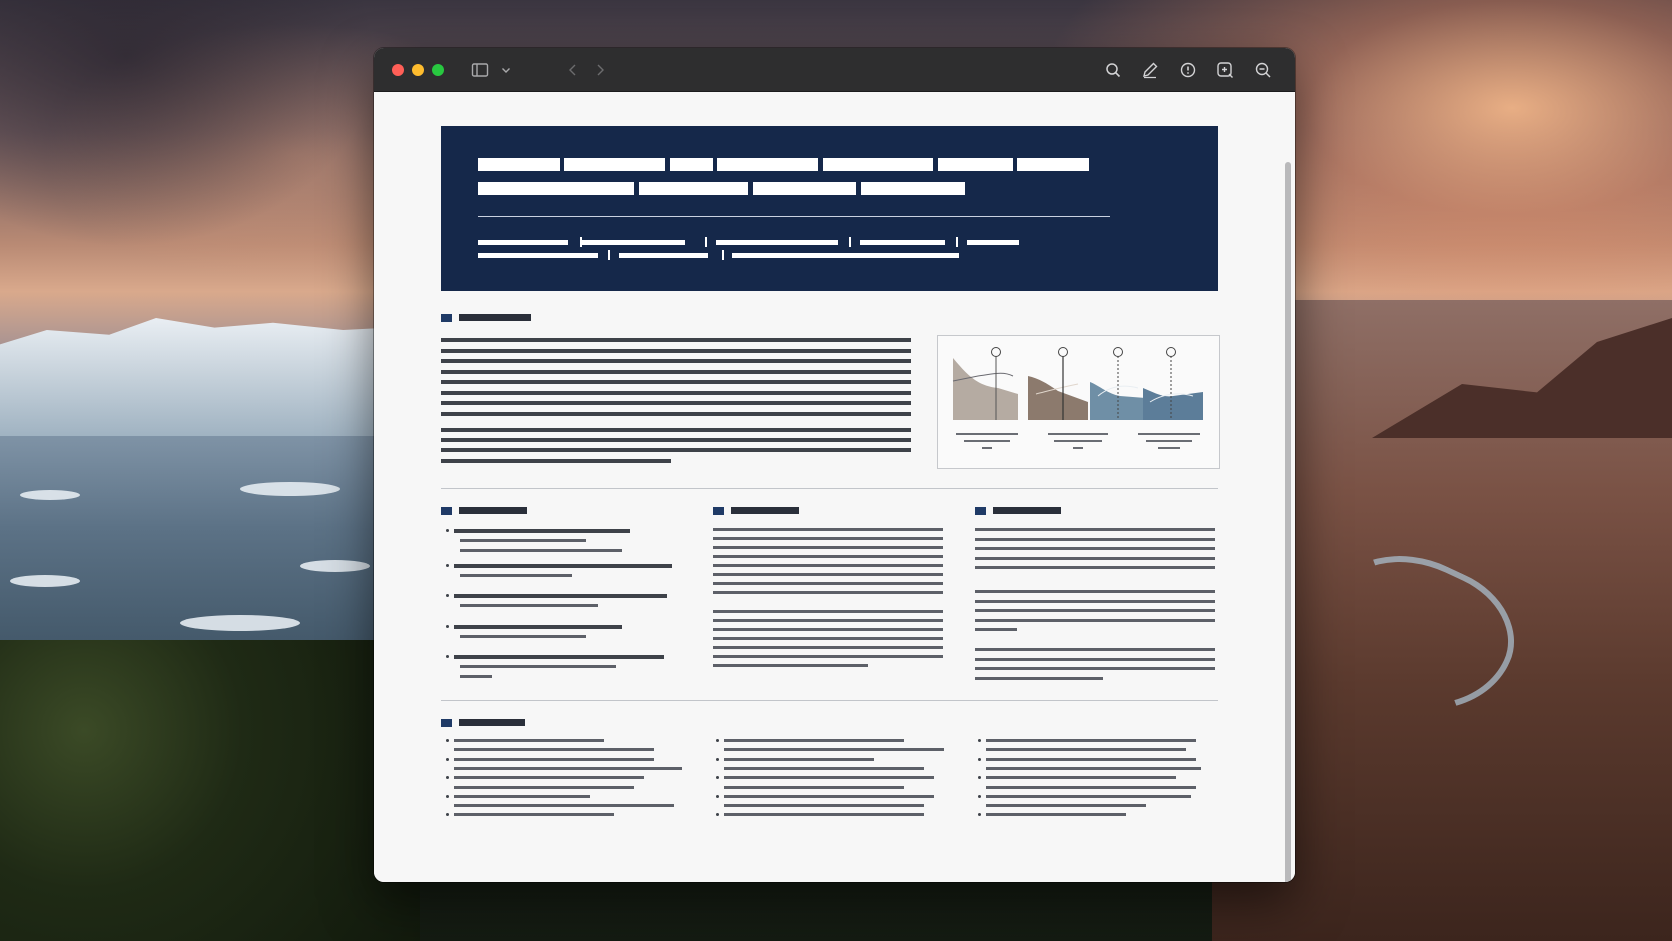 This screenshot has width=1672, height=941. Describe the element at coordinates (398, 70) in the screenshot. I see `close-button` at that location.